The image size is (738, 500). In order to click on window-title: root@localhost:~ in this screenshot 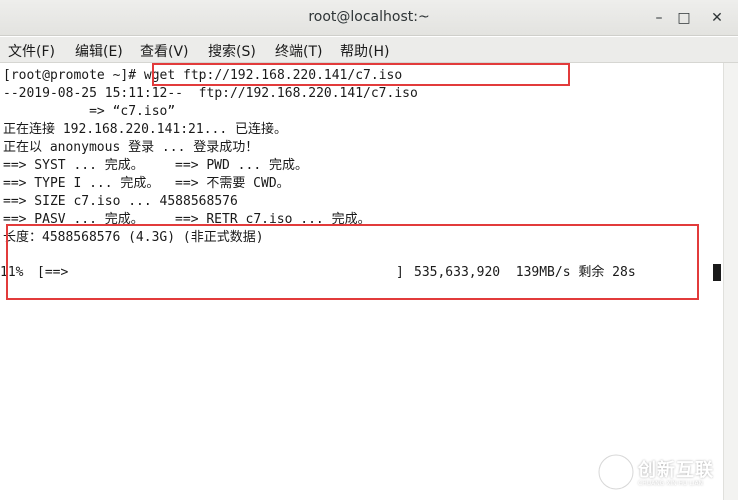, I will do `click(369, 17)`.